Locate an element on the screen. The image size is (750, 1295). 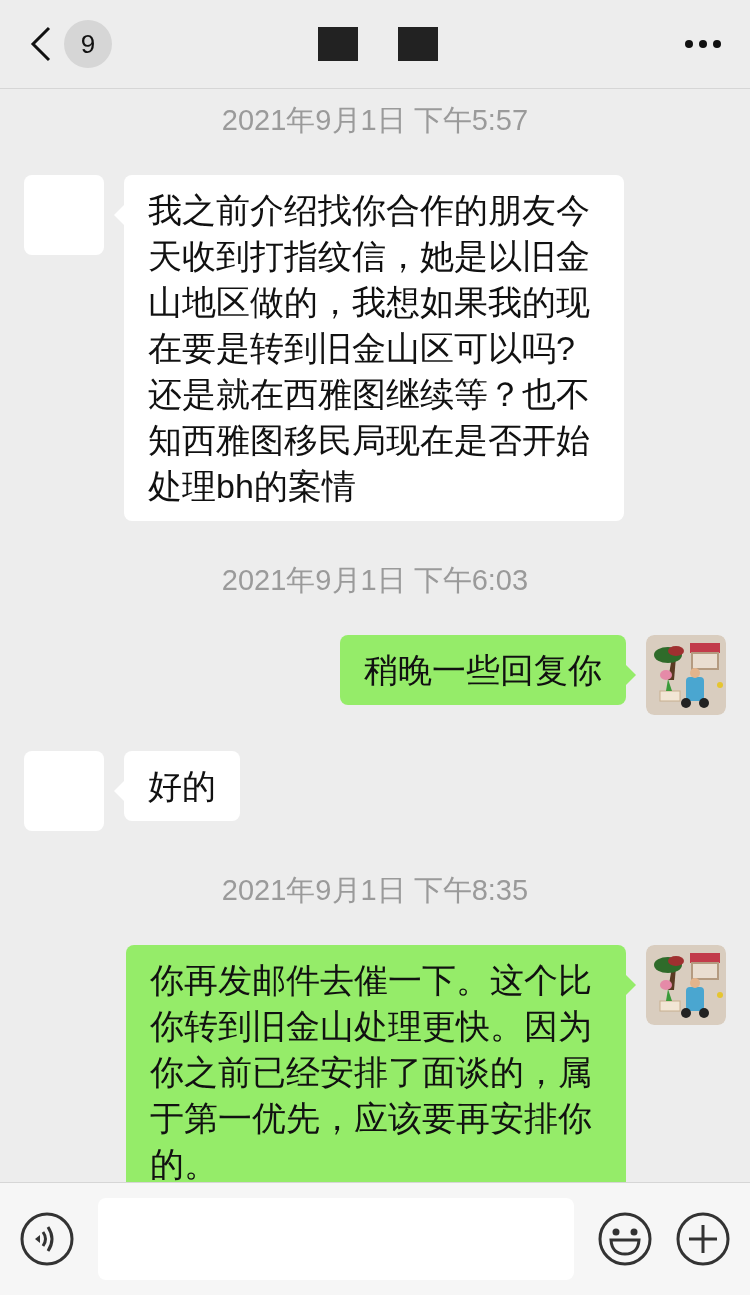
emoji-button is located at coordinates (625, 1239).